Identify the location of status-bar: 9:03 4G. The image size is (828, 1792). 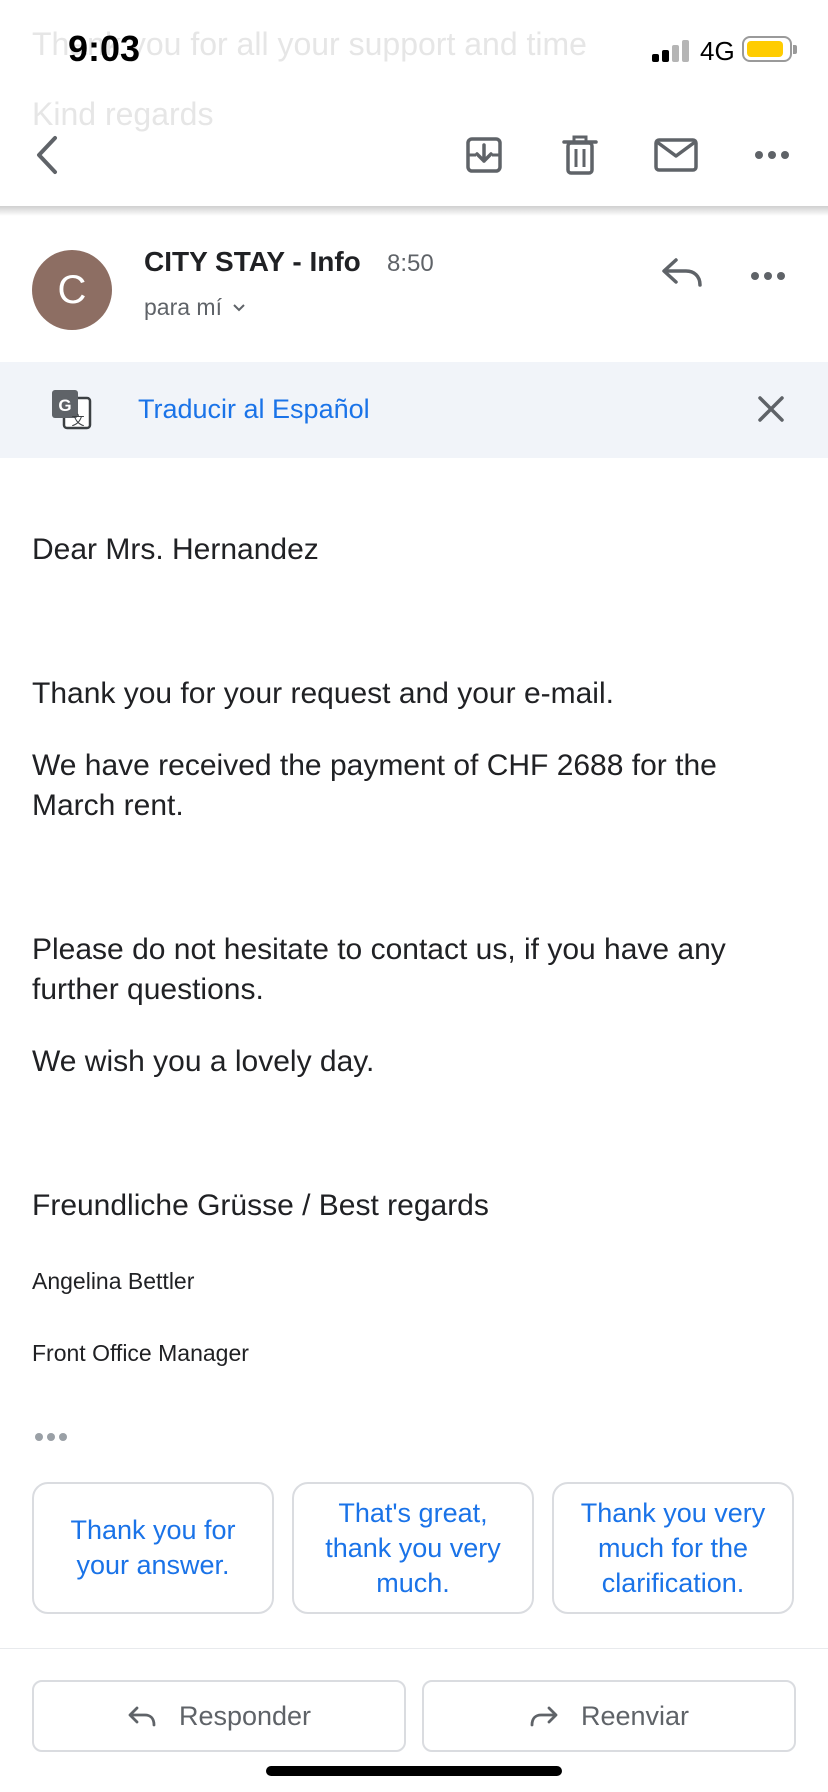
(414, 50).